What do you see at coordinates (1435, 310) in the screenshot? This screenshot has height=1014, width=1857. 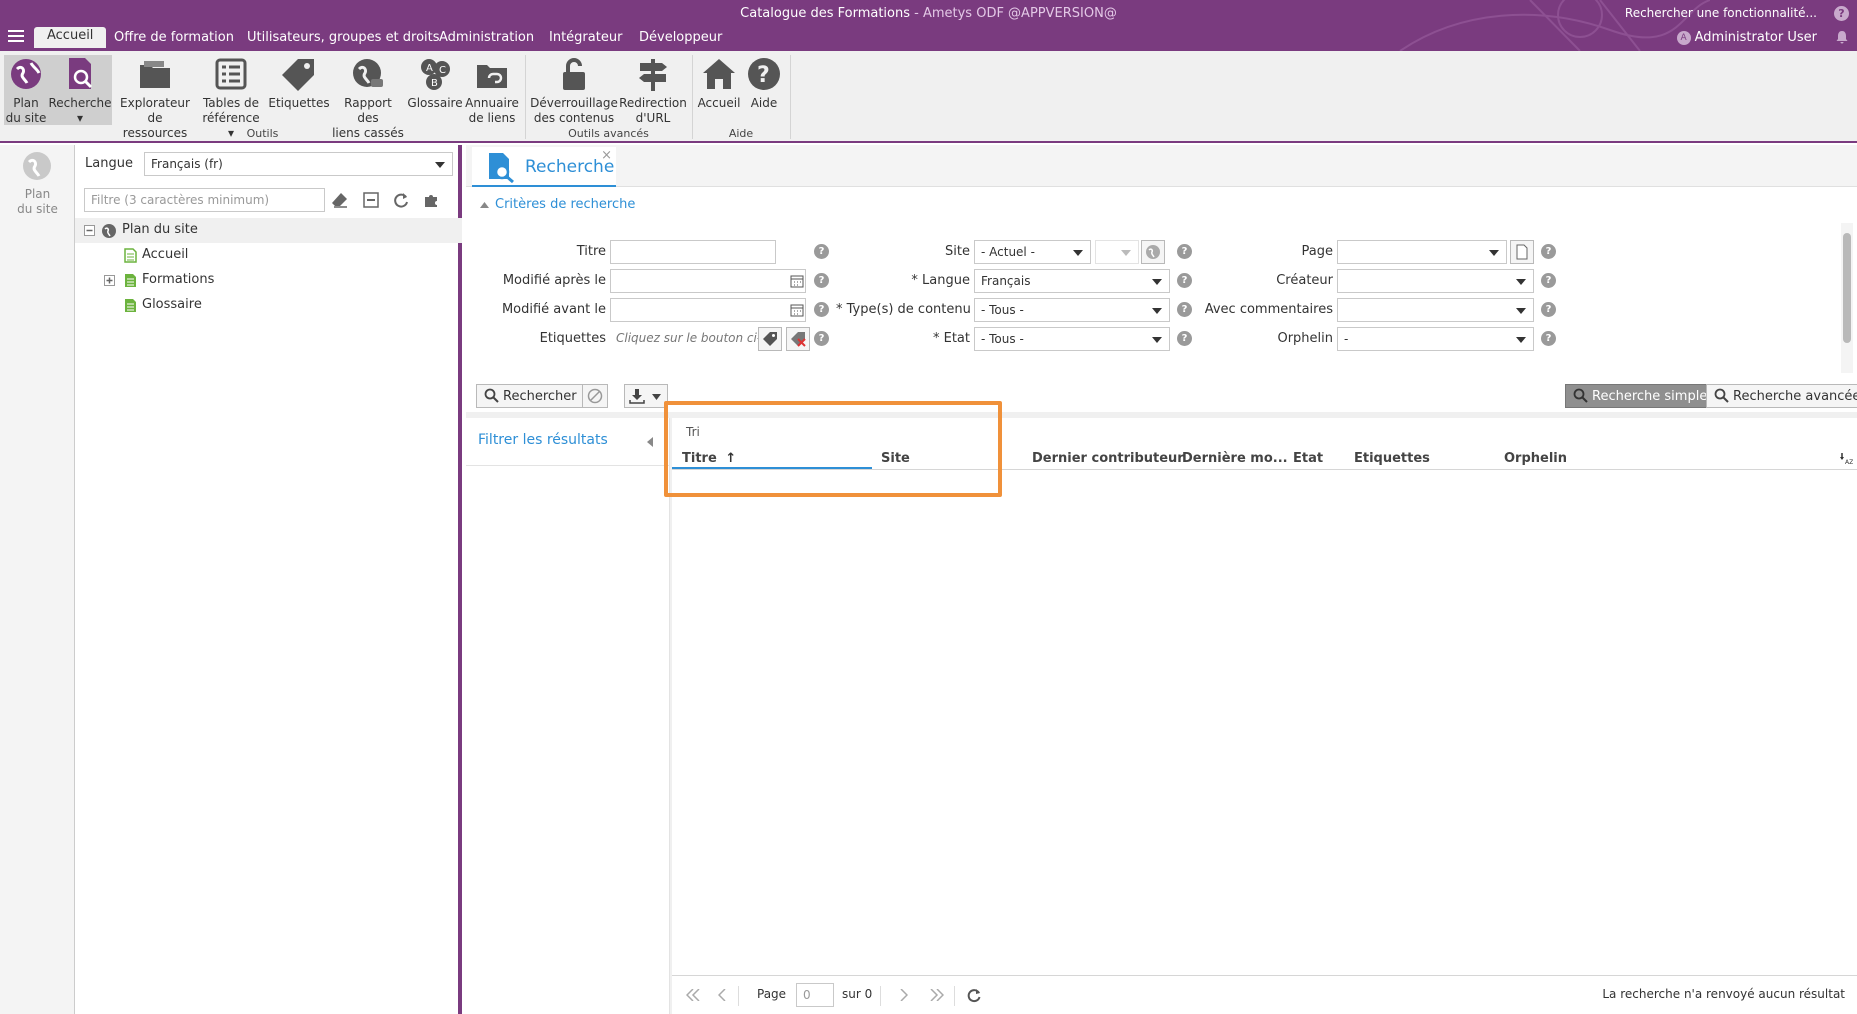 I see `avec-commentaires-select` at bounding box center [1435, 310].